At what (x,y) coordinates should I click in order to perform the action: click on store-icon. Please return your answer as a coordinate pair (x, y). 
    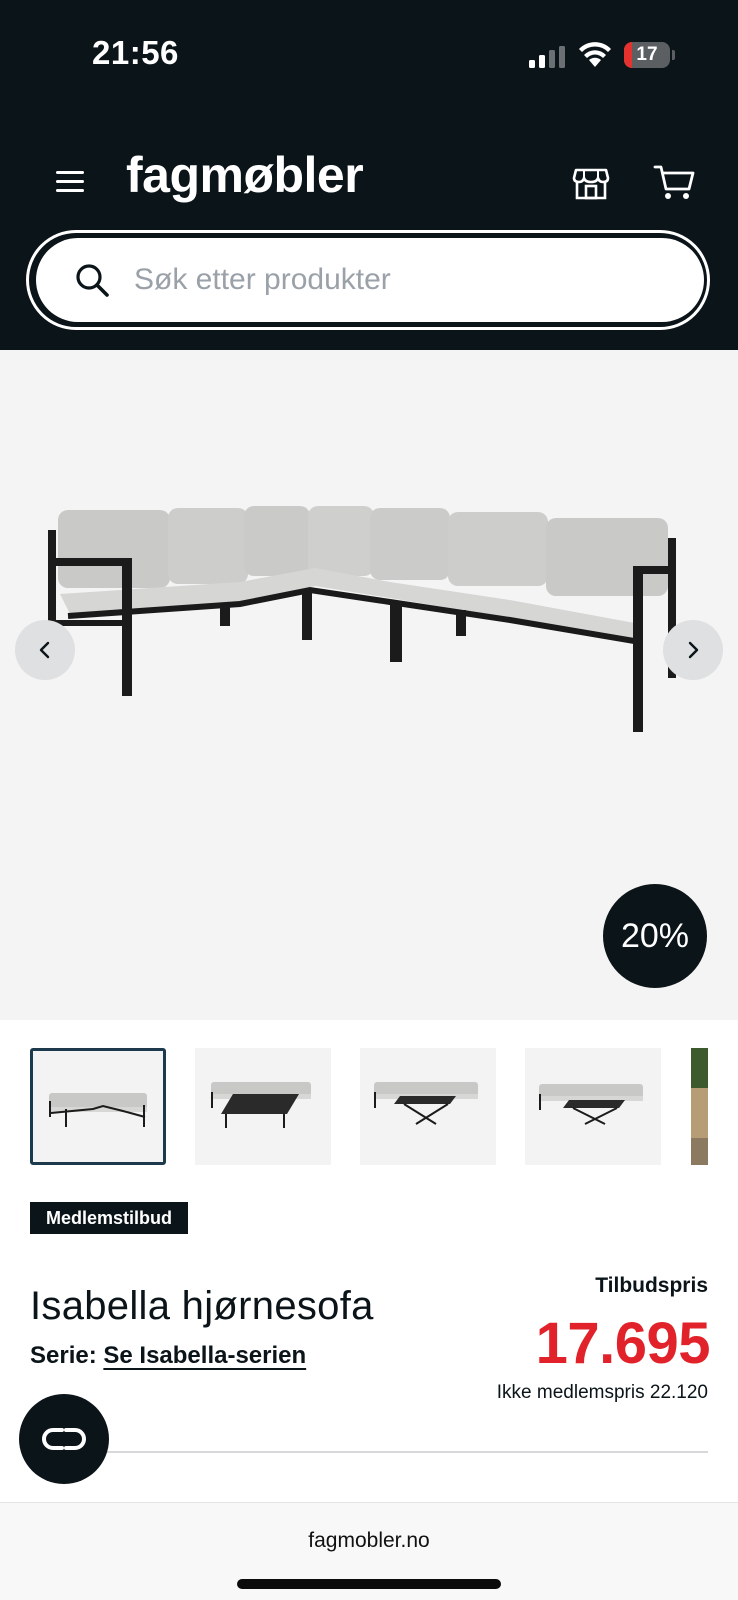
    Looking at the image, I should click on (591, 182).